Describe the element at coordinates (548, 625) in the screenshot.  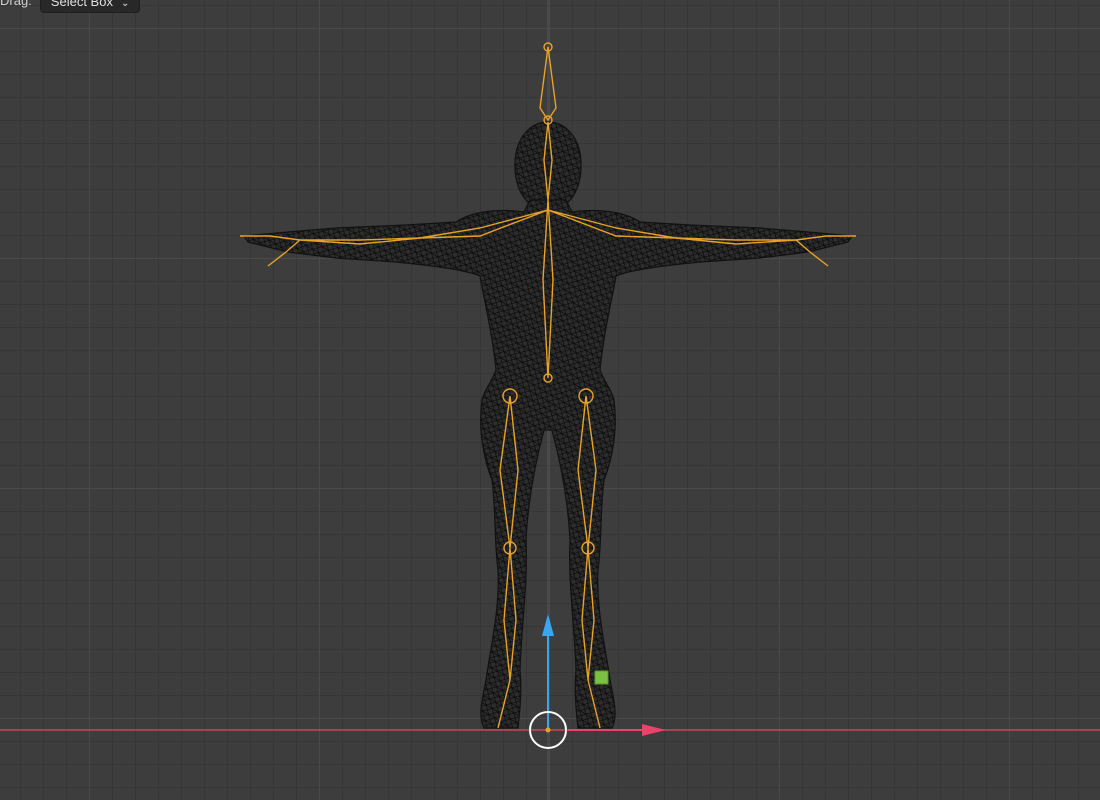
I see `axis-arrow-up-icon` at that location.